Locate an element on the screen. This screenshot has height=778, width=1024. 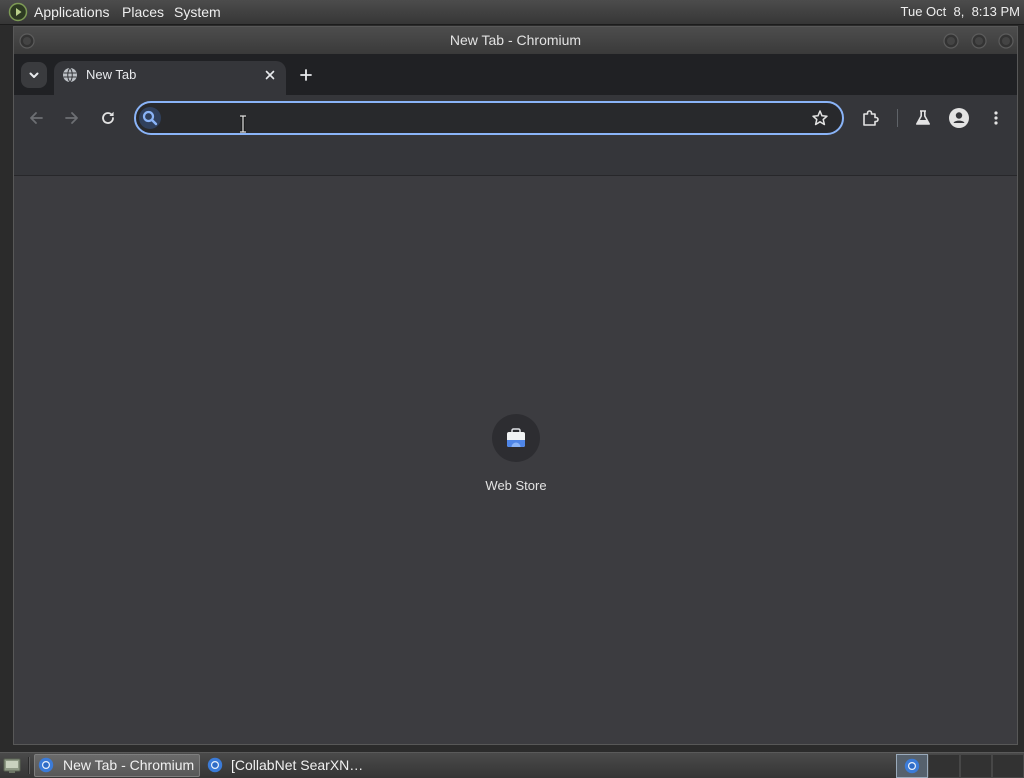
task-button-new-tab-chromium: New Tab - Chromium is located at coordinates (117, 765).